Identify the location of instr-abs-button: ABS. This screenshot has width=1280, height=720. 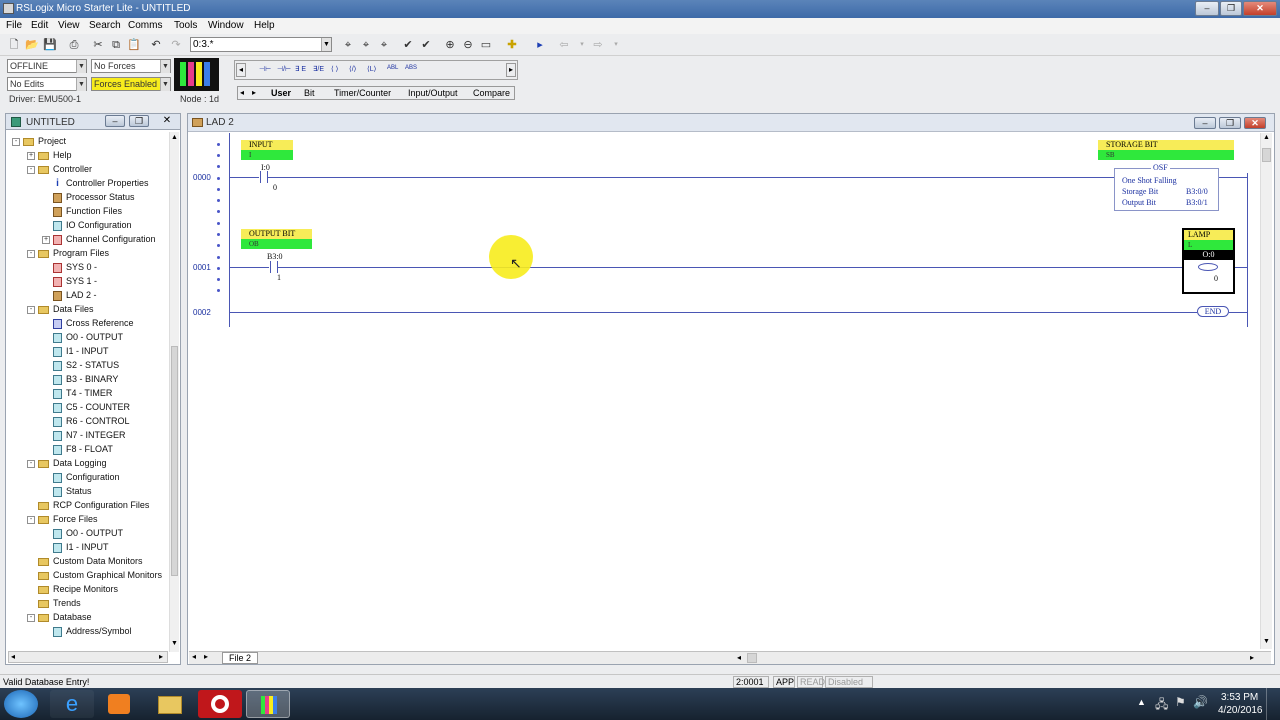
(411, 68).